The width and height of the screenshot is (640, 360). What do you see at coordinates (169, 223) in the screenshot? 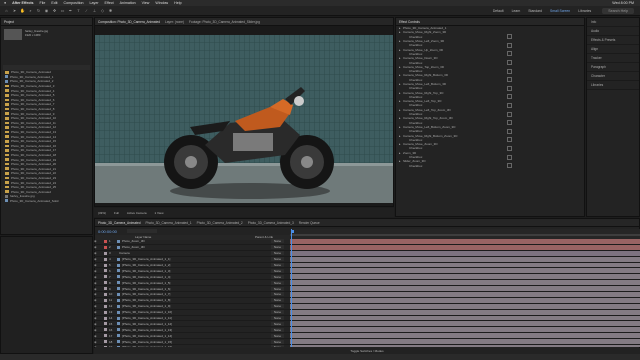
I see `timeline-tab: Photo_3D_Camera_Animated_1` at bounding box center [169, 223].